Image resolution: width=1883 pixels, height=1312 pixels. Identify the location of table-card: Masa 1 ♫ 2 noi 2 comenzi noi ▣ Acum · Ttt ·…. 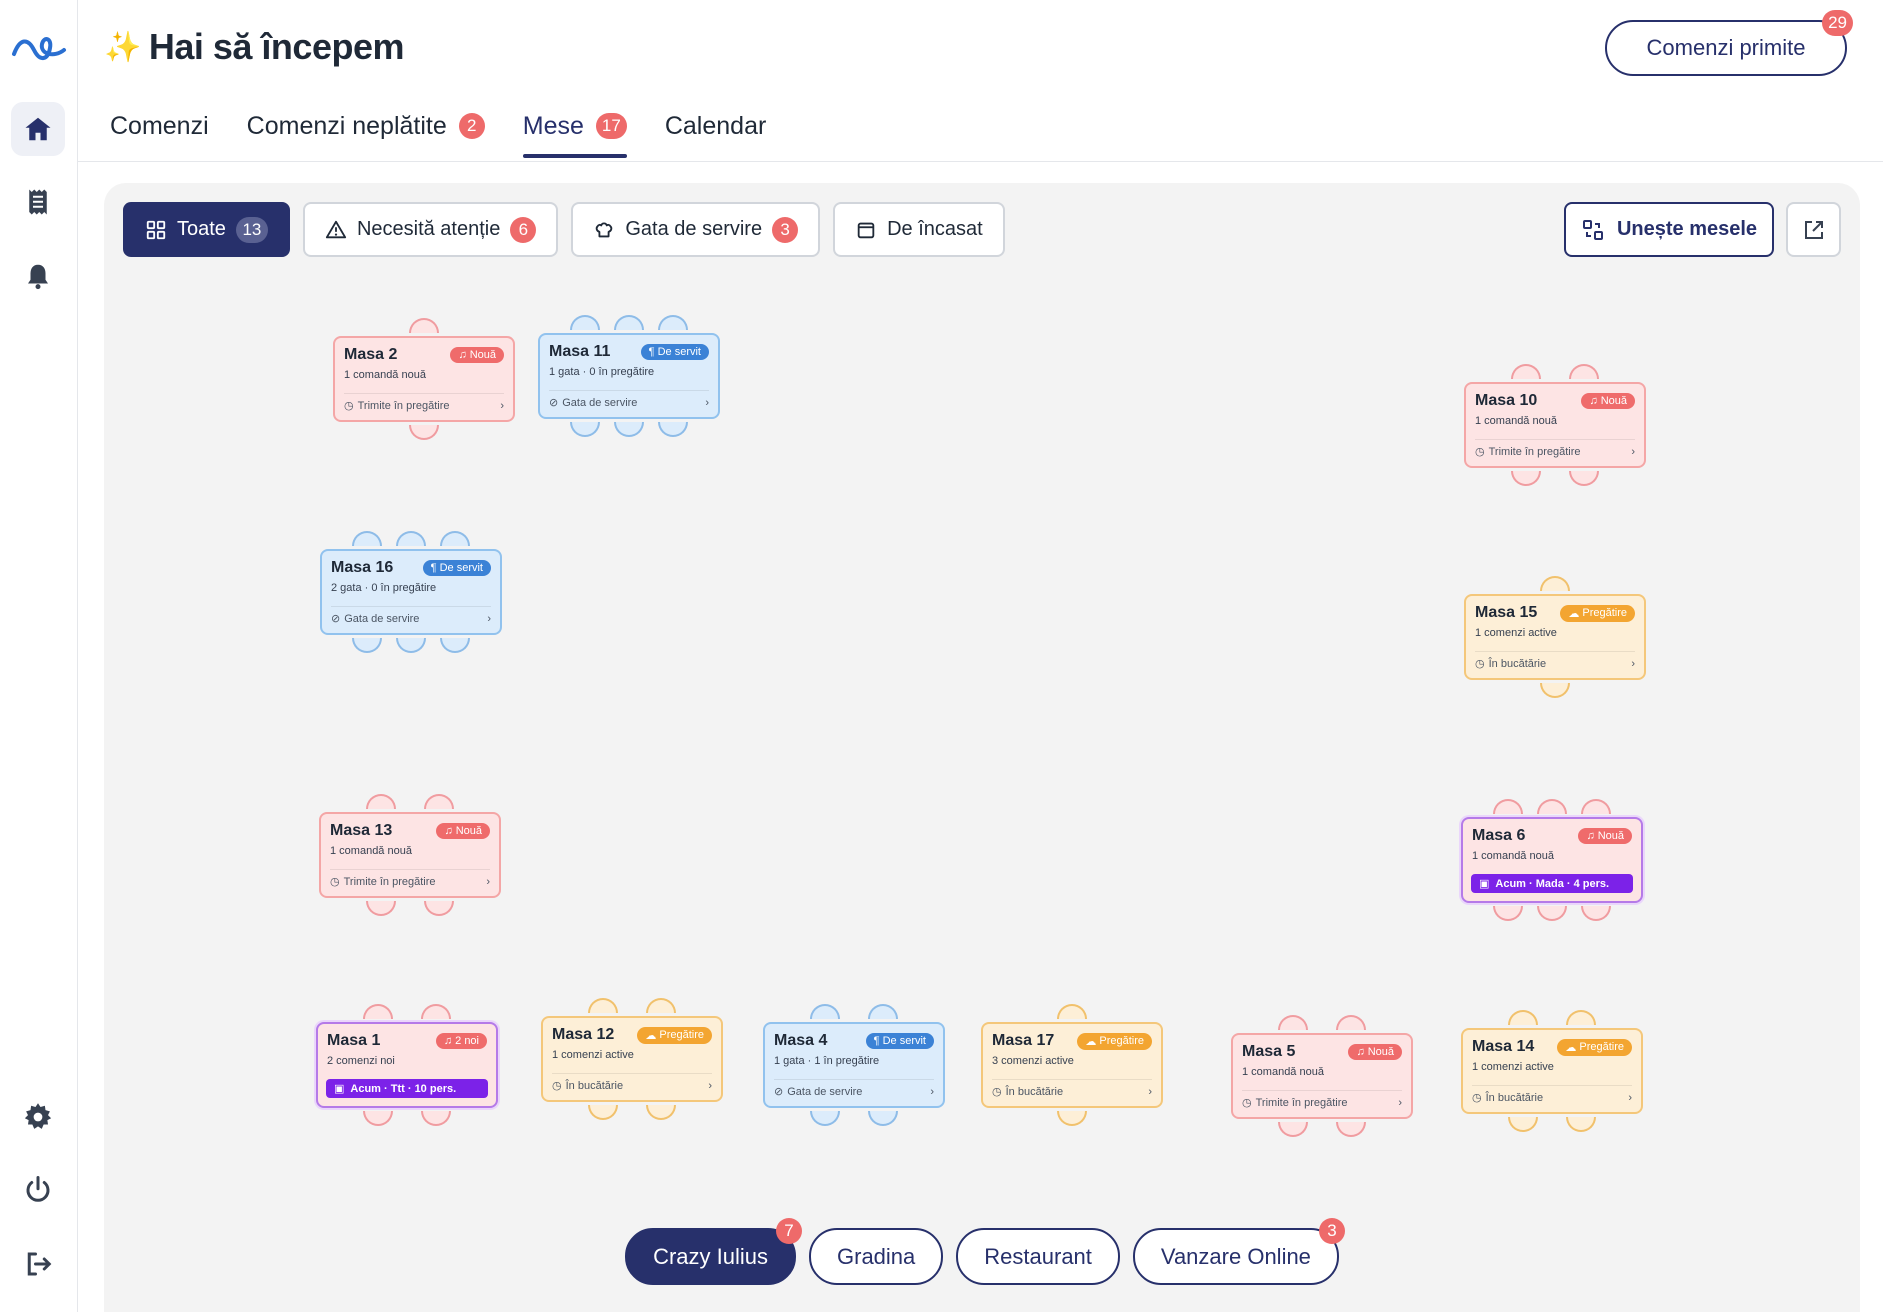
(407, 1065).